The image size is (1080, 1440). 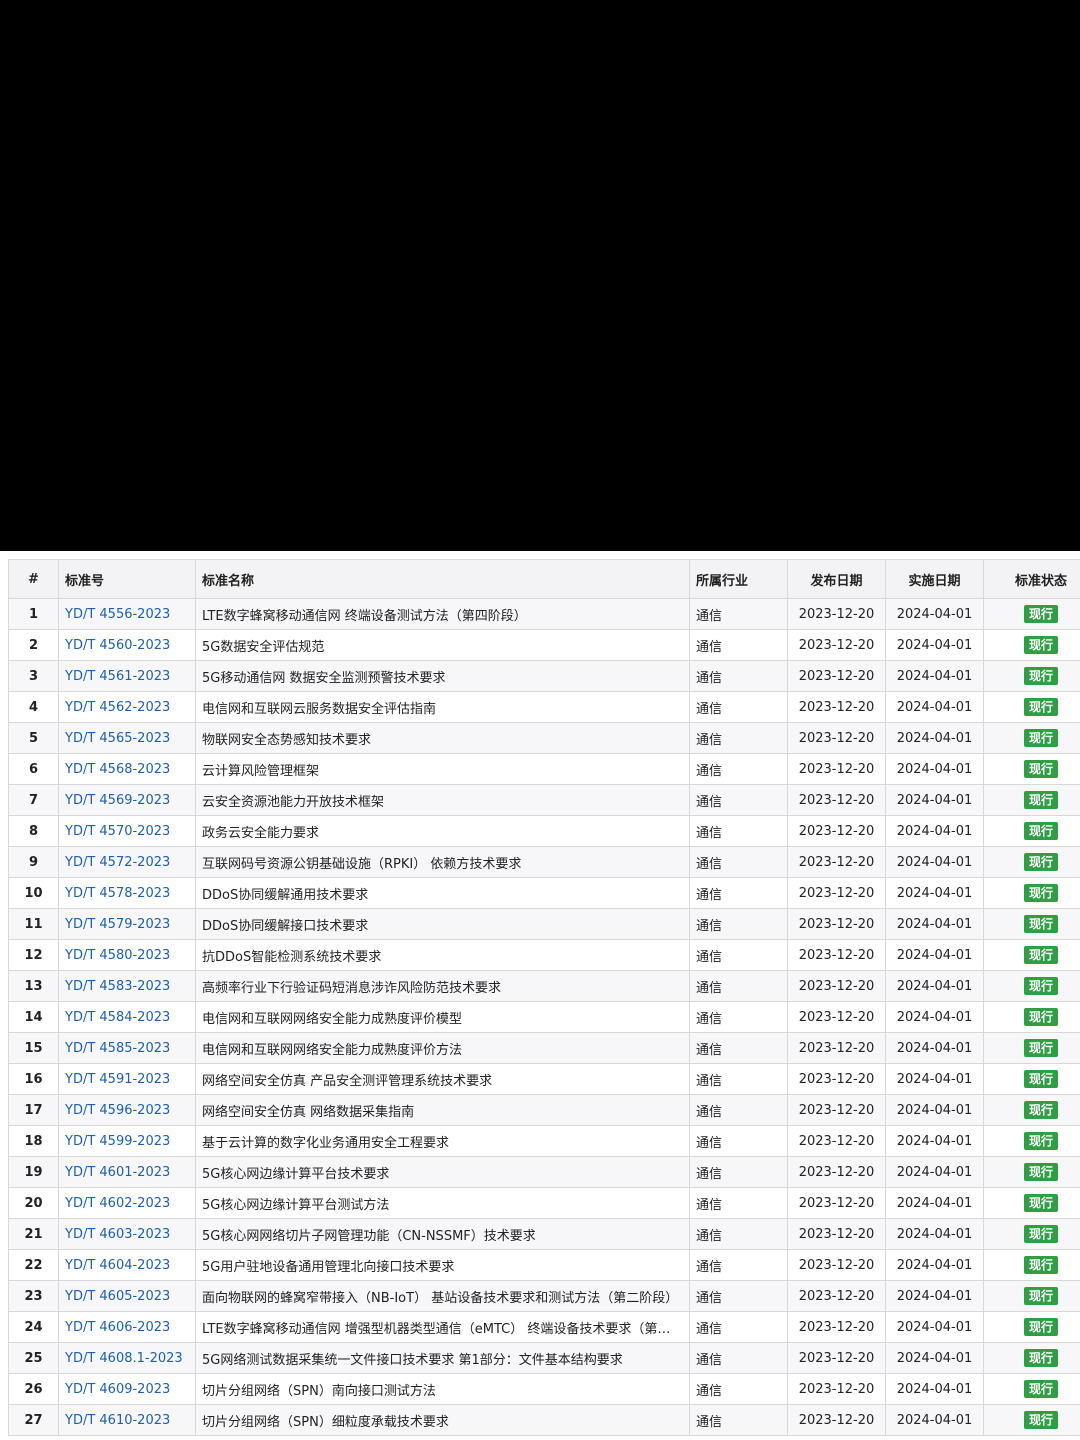 I want to click on standard-number-link: YD/T 4599-2023, so click(x=117, y=1141).